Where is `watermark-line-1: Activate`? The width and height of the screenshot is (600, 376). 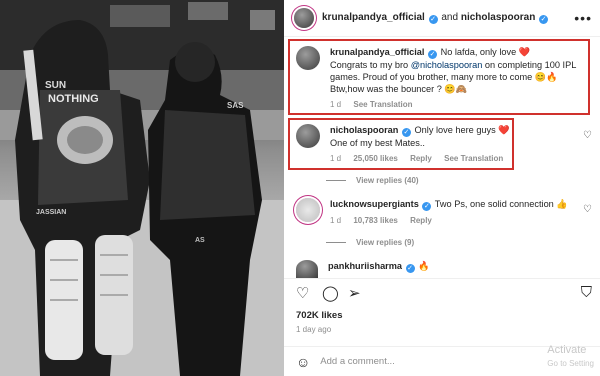
watermark-line-1: Activate is located at coordinates (567, 350).